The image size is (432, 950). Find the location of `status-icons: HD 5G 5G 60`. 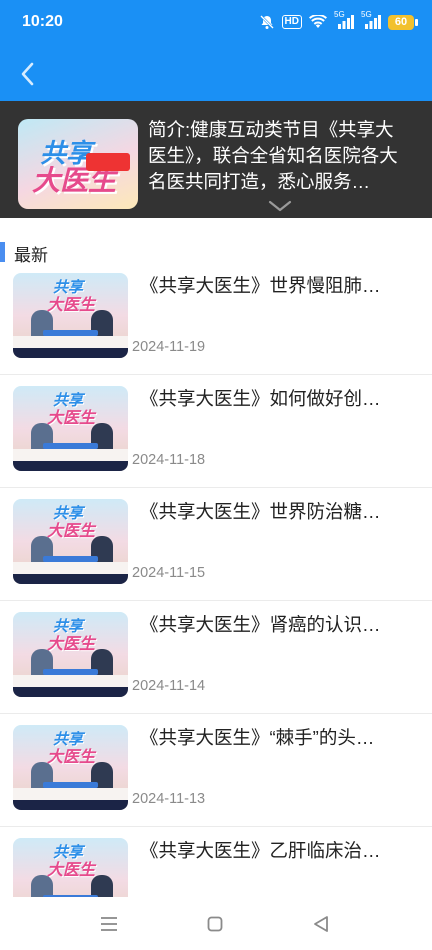

status-icons: HD 5G 5G 60 is located at coordinates (338, 20).